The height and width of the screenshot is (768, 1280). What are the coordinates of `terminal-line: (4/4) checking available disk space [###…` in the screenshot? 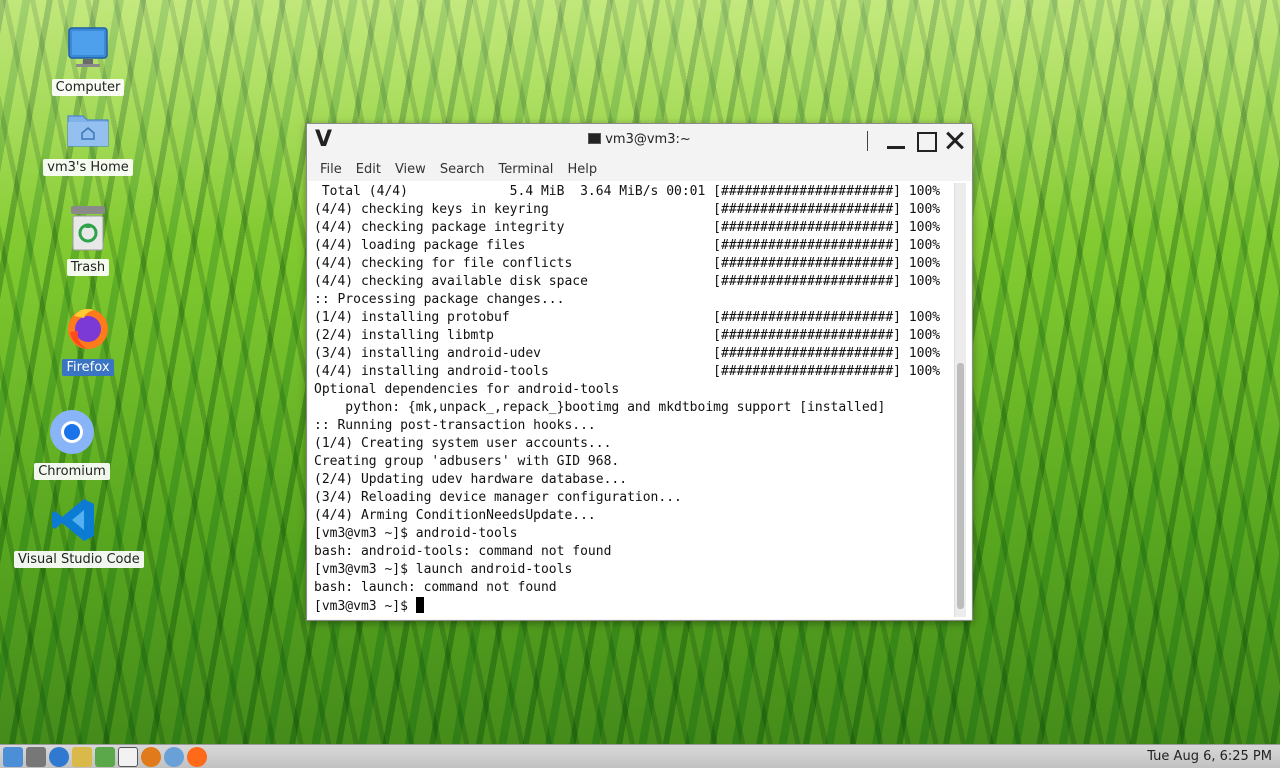 It's located at (627, 281).